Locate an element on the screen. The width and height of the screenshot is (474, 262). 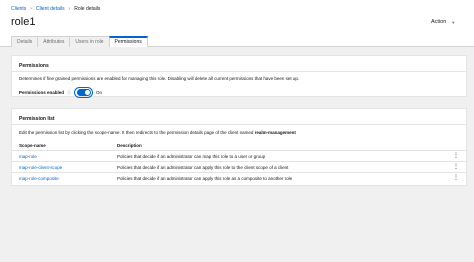
client-name: realm-management is located at coordinates (275, 132).